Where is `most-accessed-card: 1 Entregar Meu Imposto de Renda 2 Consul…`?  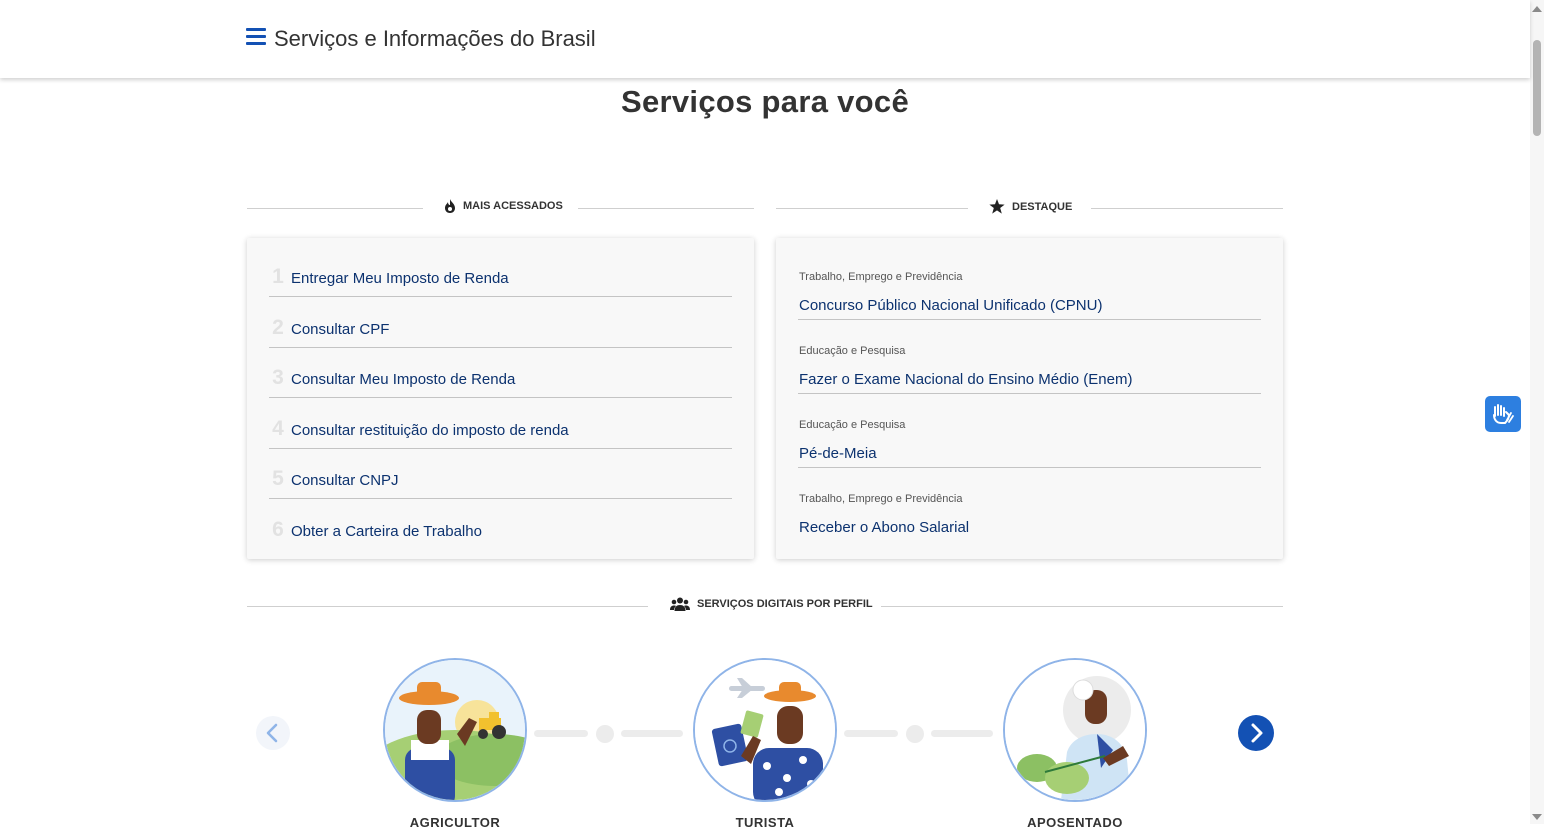
most-accessed-card: 1 Entregar Meu Imposto de Renda 2 Consul… is located at coordinates (500, 398).